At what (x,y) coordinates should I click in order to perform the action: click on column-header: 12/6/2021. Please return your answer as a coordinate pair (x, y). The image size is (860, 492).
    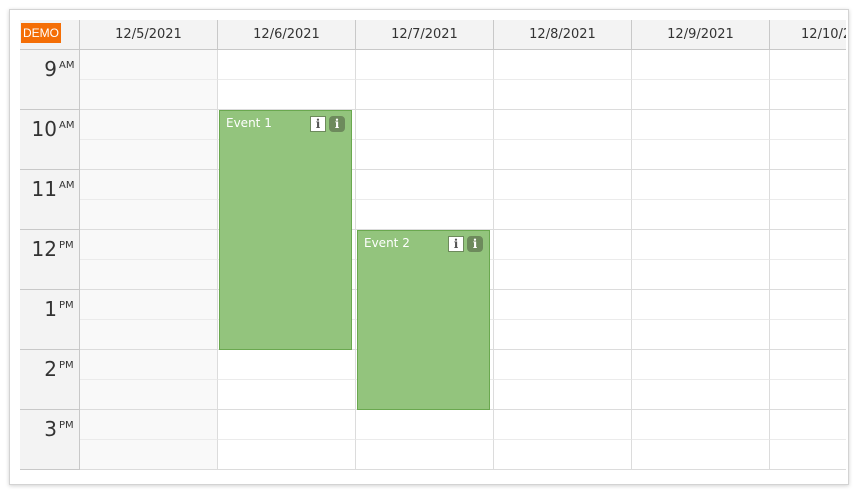
    Looking at the image, I should click on (287, 35).